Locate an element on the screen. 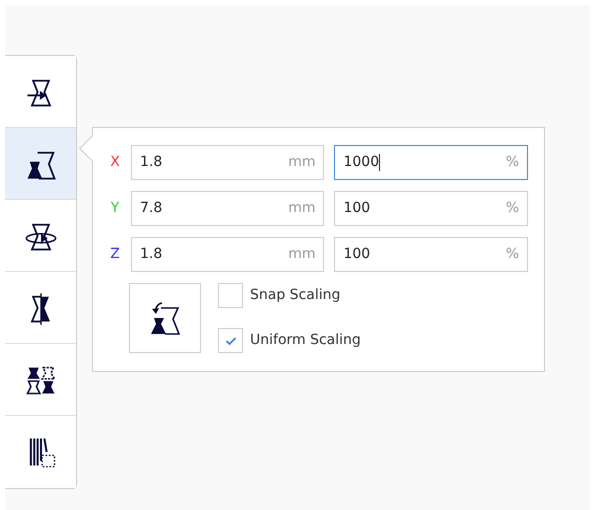 This screenshot has height=510, width=595. checkbox-label: Snap Scaling is located at coordinates (295, 295).